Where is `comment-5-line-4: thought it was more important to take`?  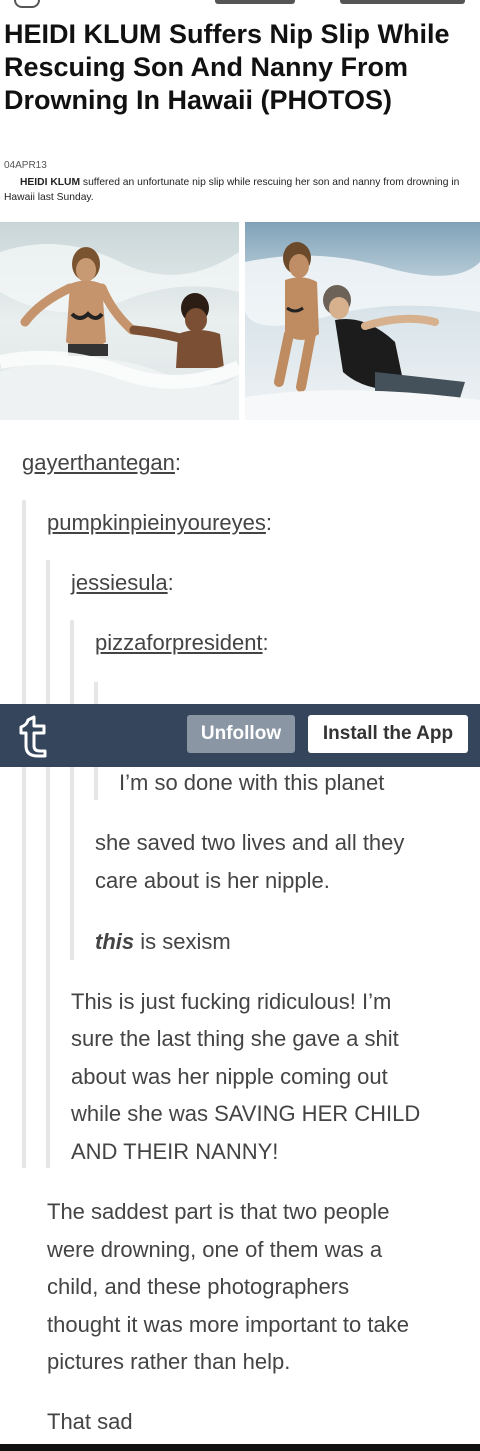 comment-5-line-4: thought it was more important to take is located at coordinates (228, 1324).